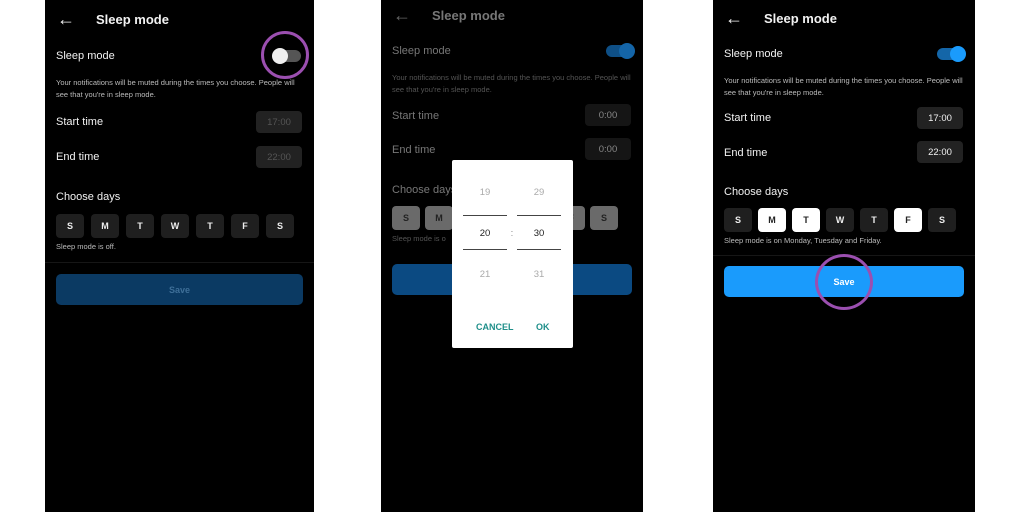  I want to click on day-button-selected: F, so click(908, 220).